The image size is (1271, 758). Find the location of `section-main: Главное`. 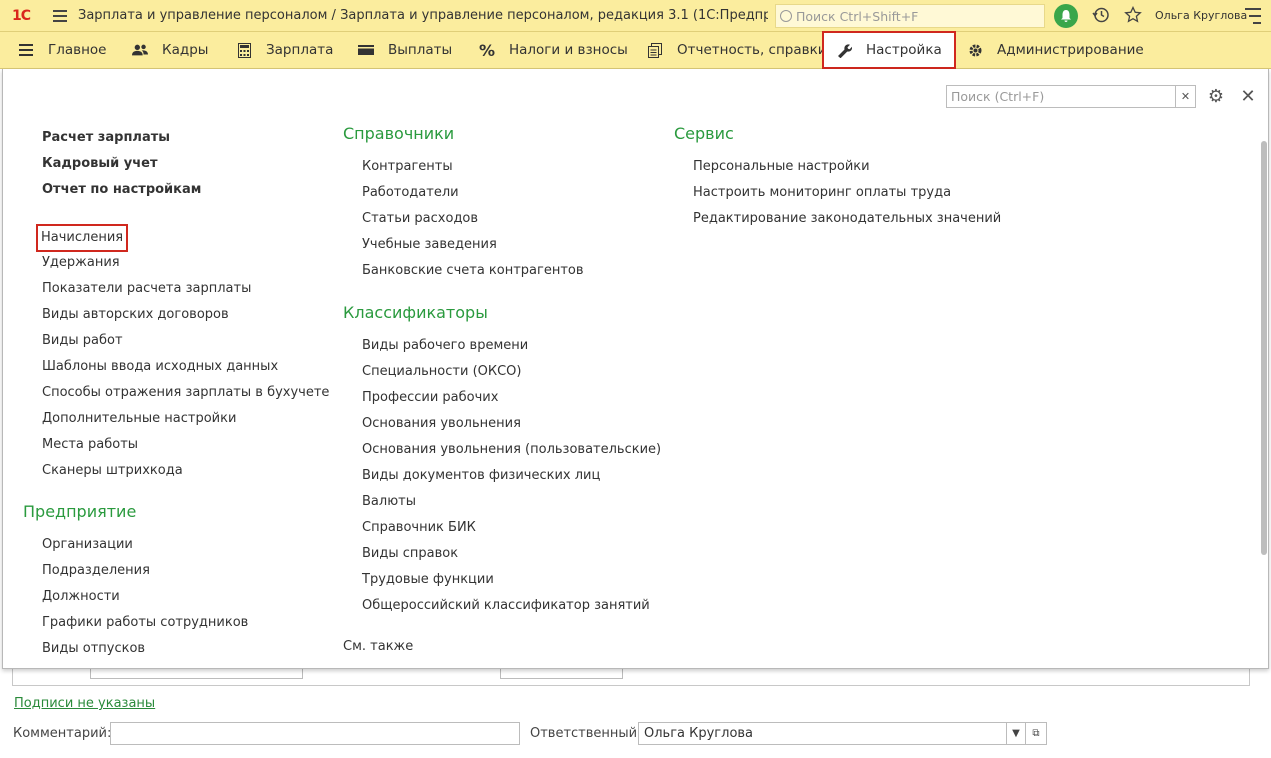

section-main: Главное is located at coordinates (62, 50).